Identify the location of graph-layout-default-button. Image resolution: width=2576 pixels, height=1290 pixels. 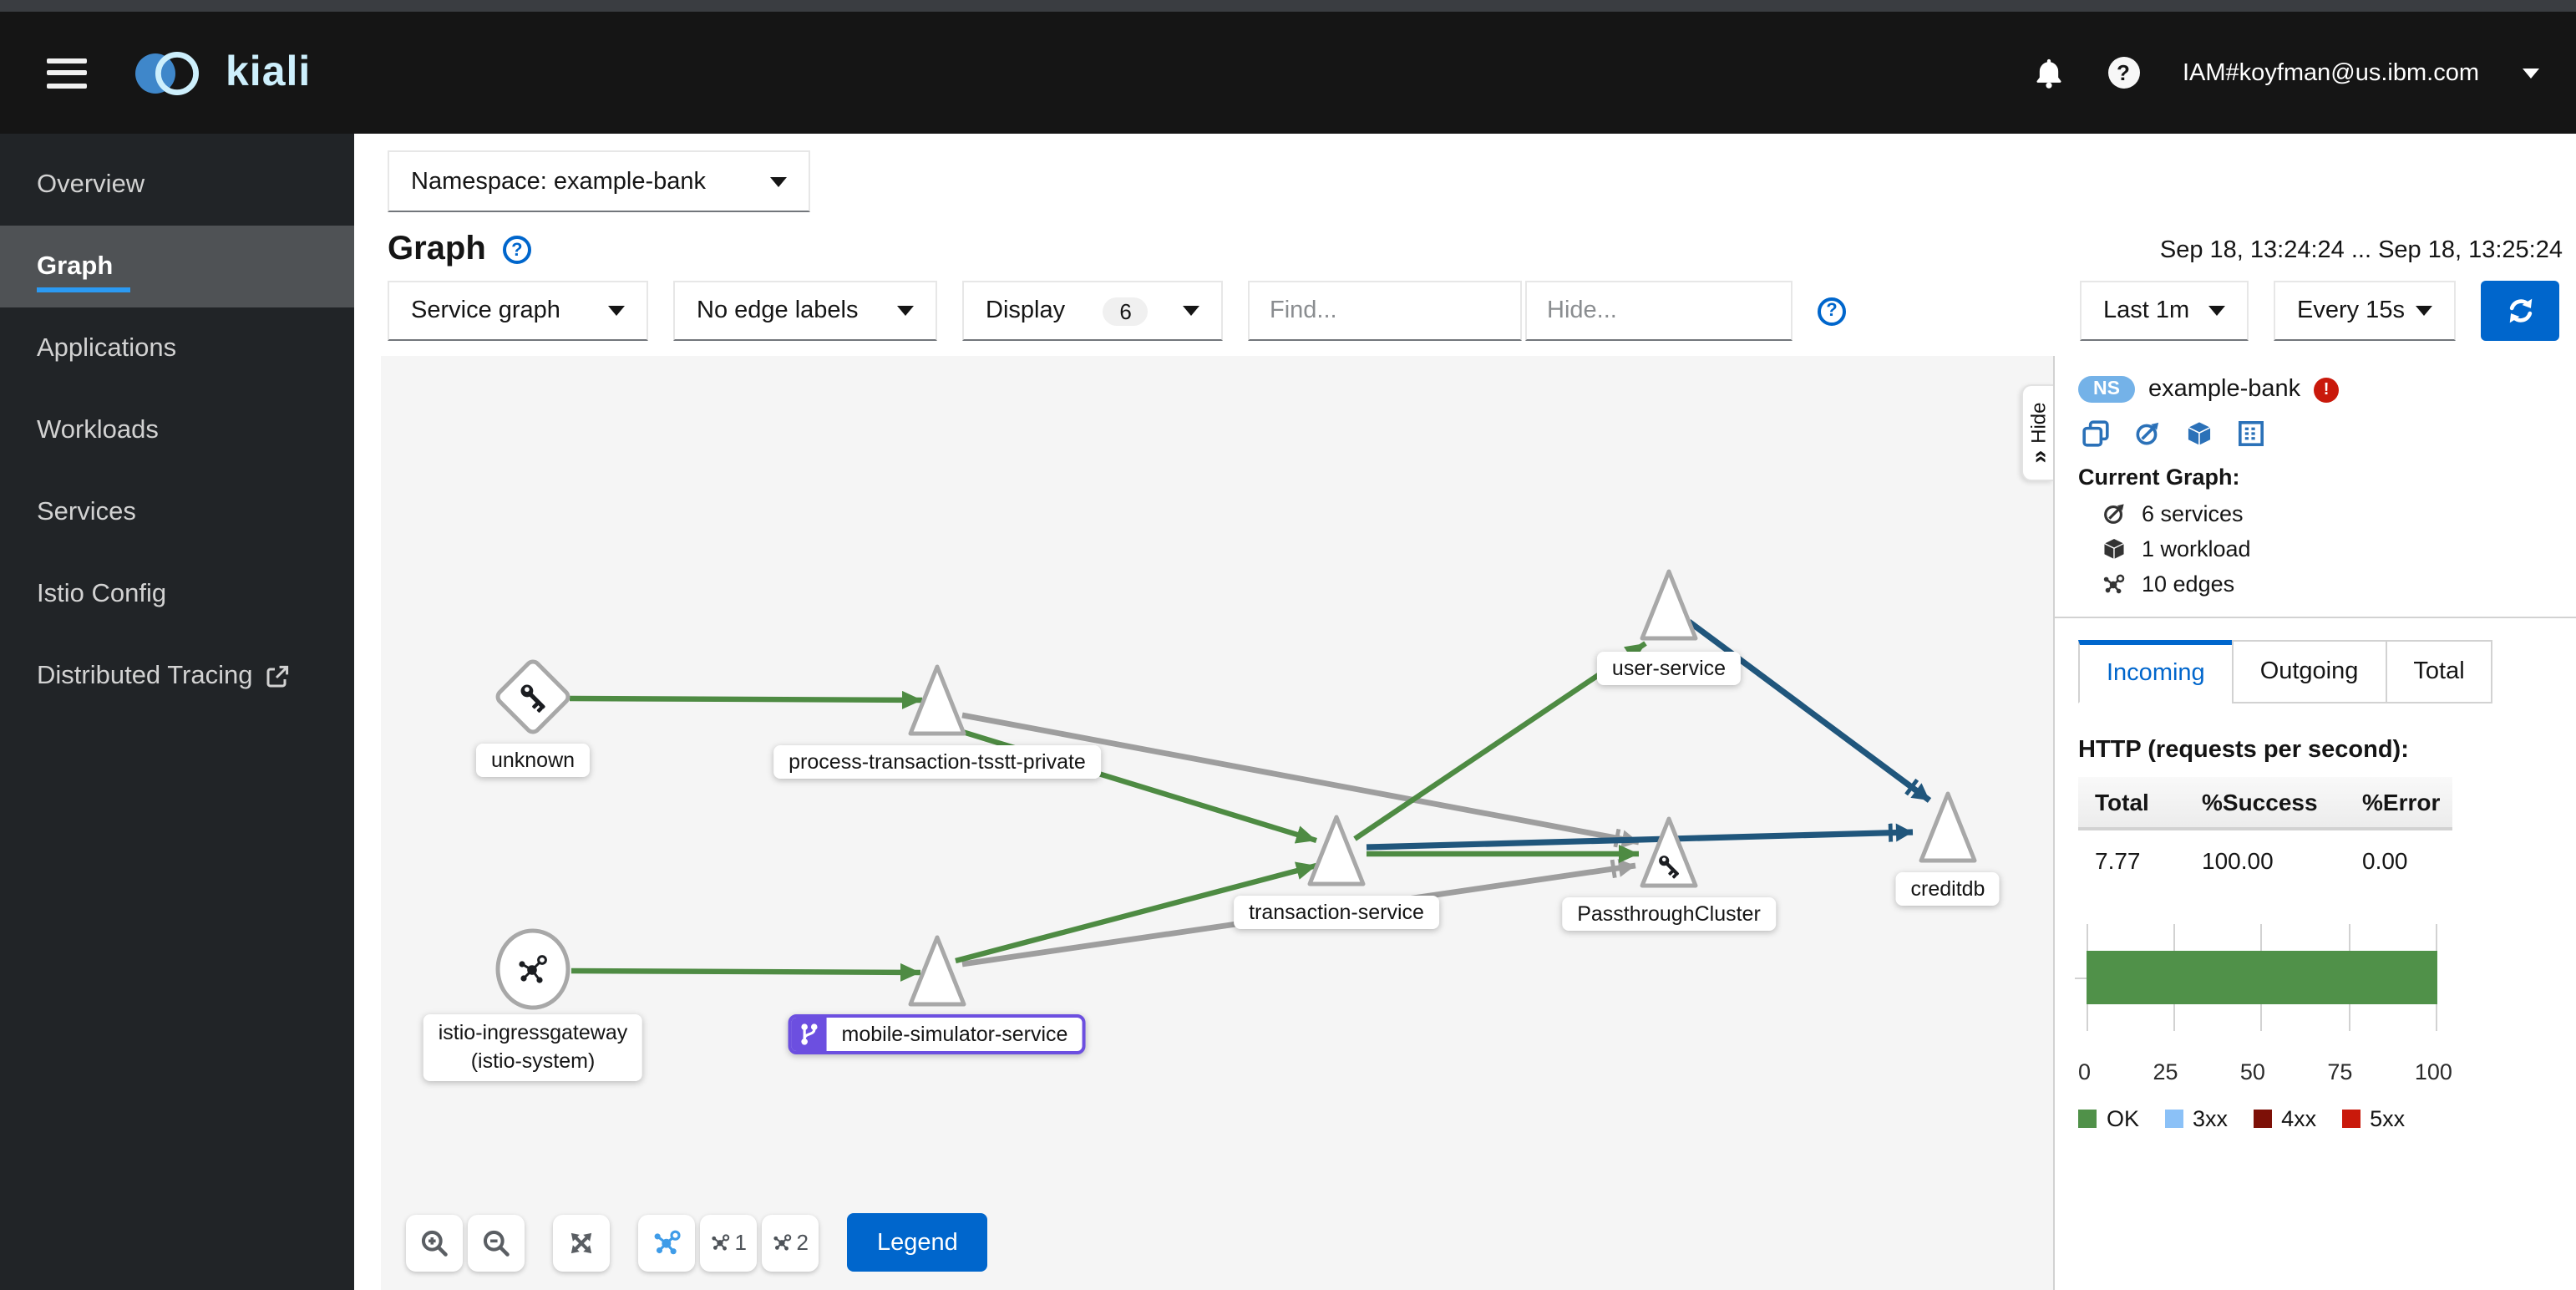
(666, 1242).